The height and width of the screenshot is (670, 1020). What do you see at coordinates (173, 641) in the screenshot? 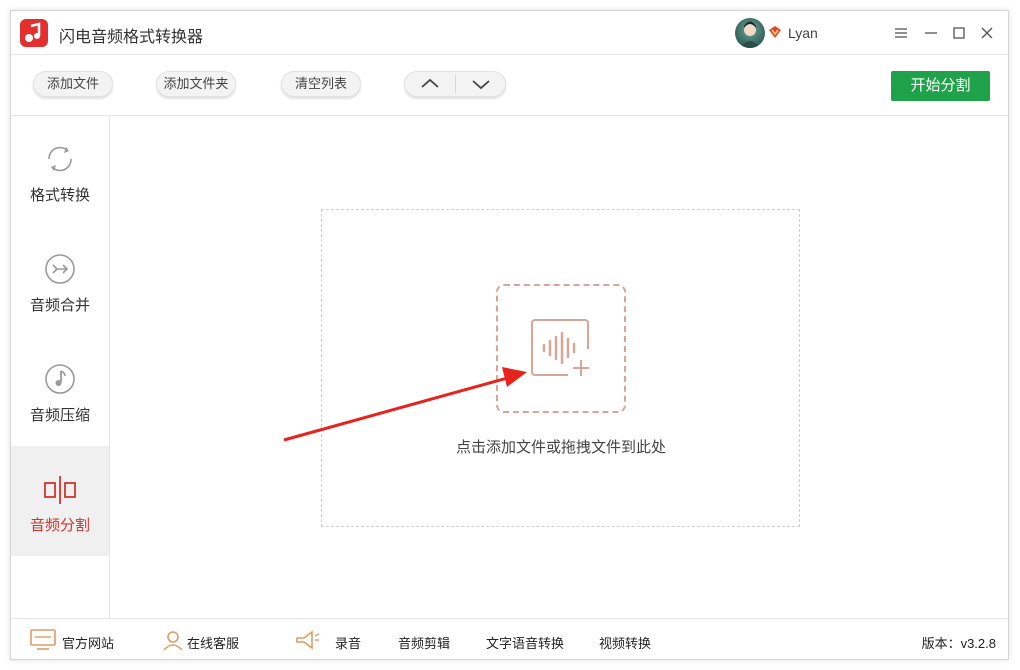
I see `support-person-icon` at bounding box center [173, 641].